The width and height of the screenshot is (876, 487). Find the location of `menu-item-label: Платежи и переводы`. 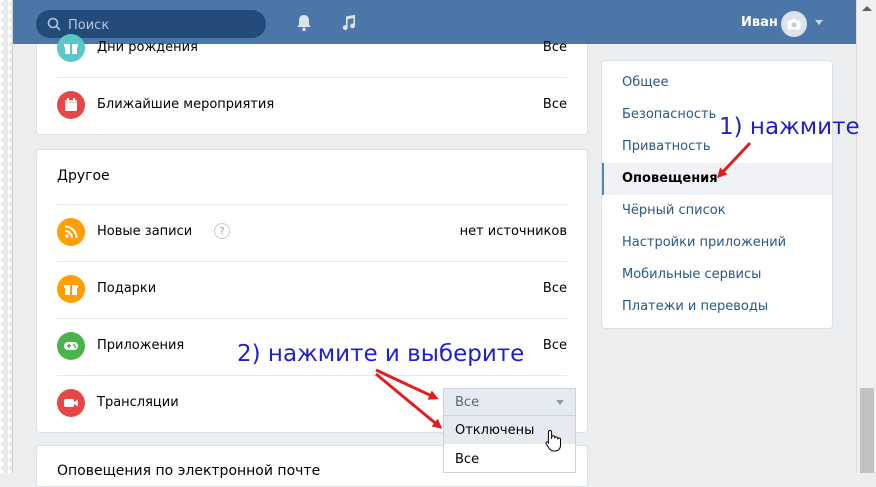

menu-item-label: Платежи и переводы is located at coordinates (695, 306).